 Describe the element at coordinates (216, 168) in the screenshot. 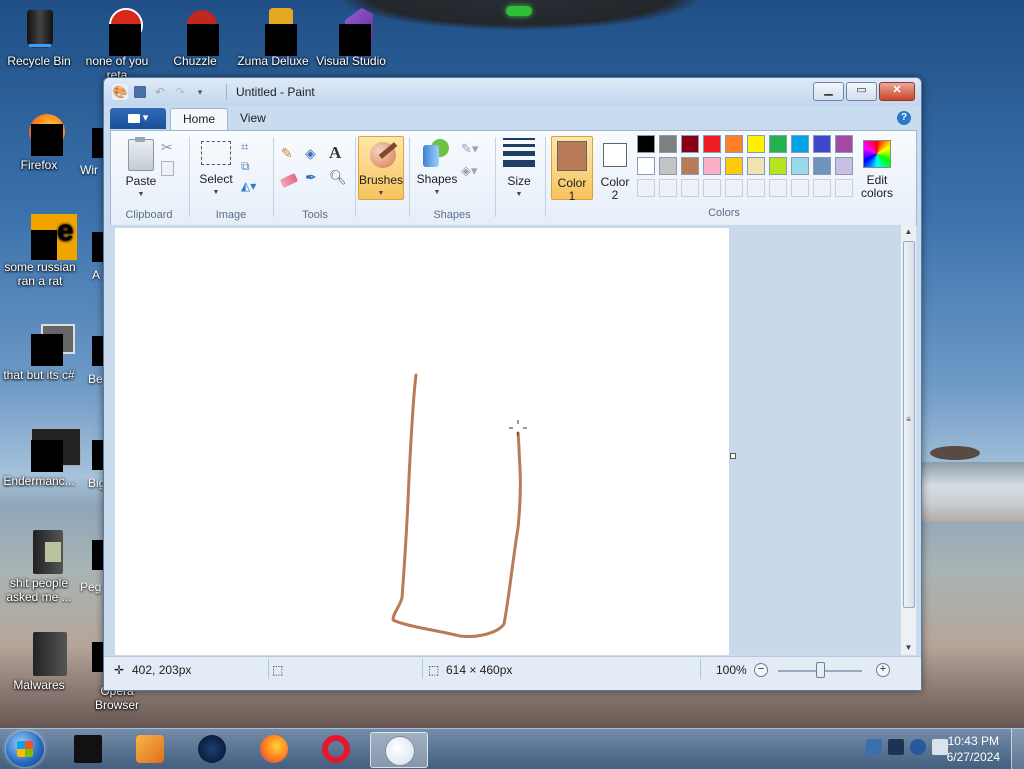

I see `select-button: Select ▼` at that location.